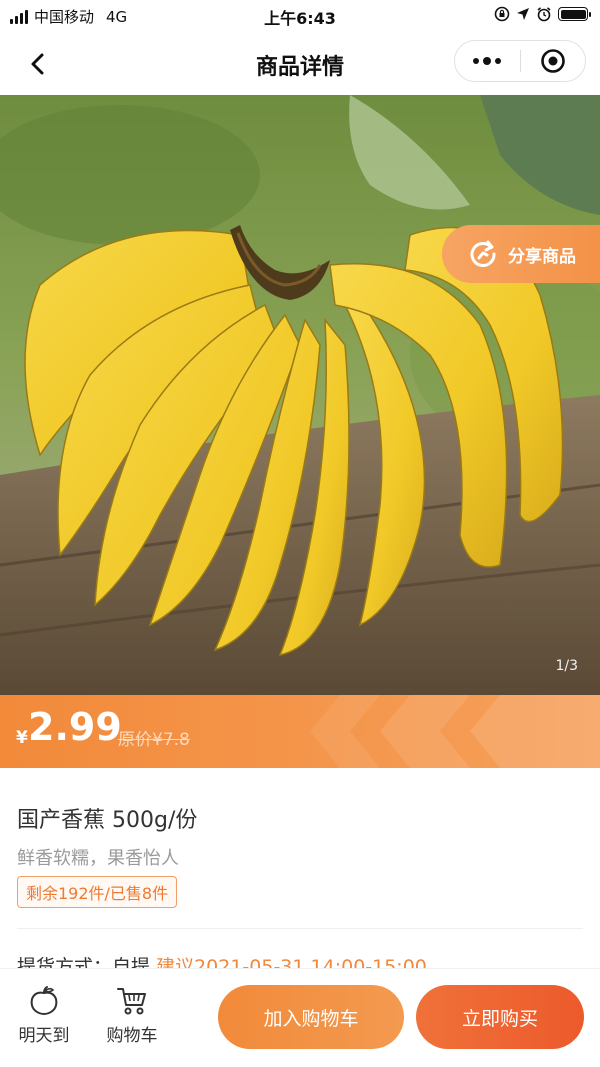  Describe the element at coordinates (44, 1000) in the screenshot. I see `fruit-icon` at that location.